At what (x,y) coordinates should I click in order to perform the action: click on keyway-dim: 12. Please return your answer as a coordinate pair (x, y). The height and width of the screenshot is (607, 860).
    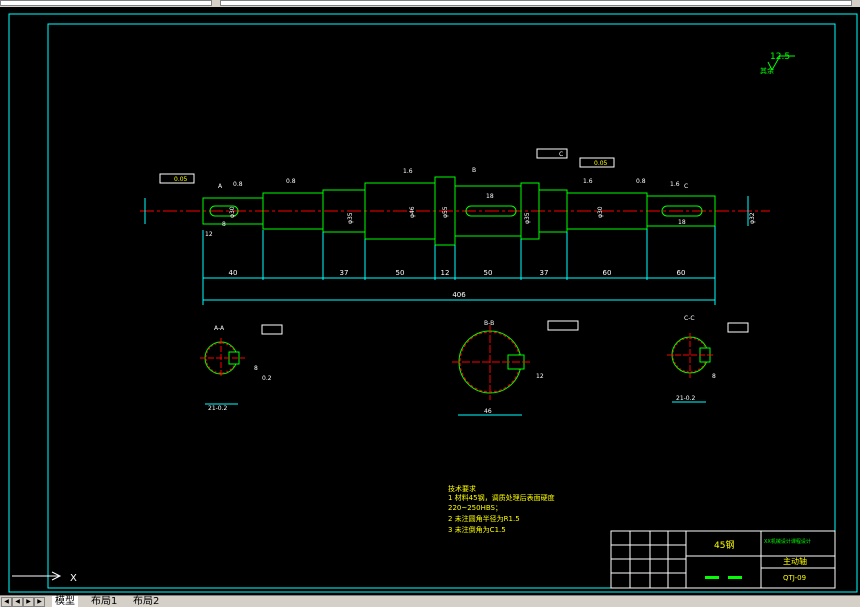
    Looking at the image, I should click on (209, 234).